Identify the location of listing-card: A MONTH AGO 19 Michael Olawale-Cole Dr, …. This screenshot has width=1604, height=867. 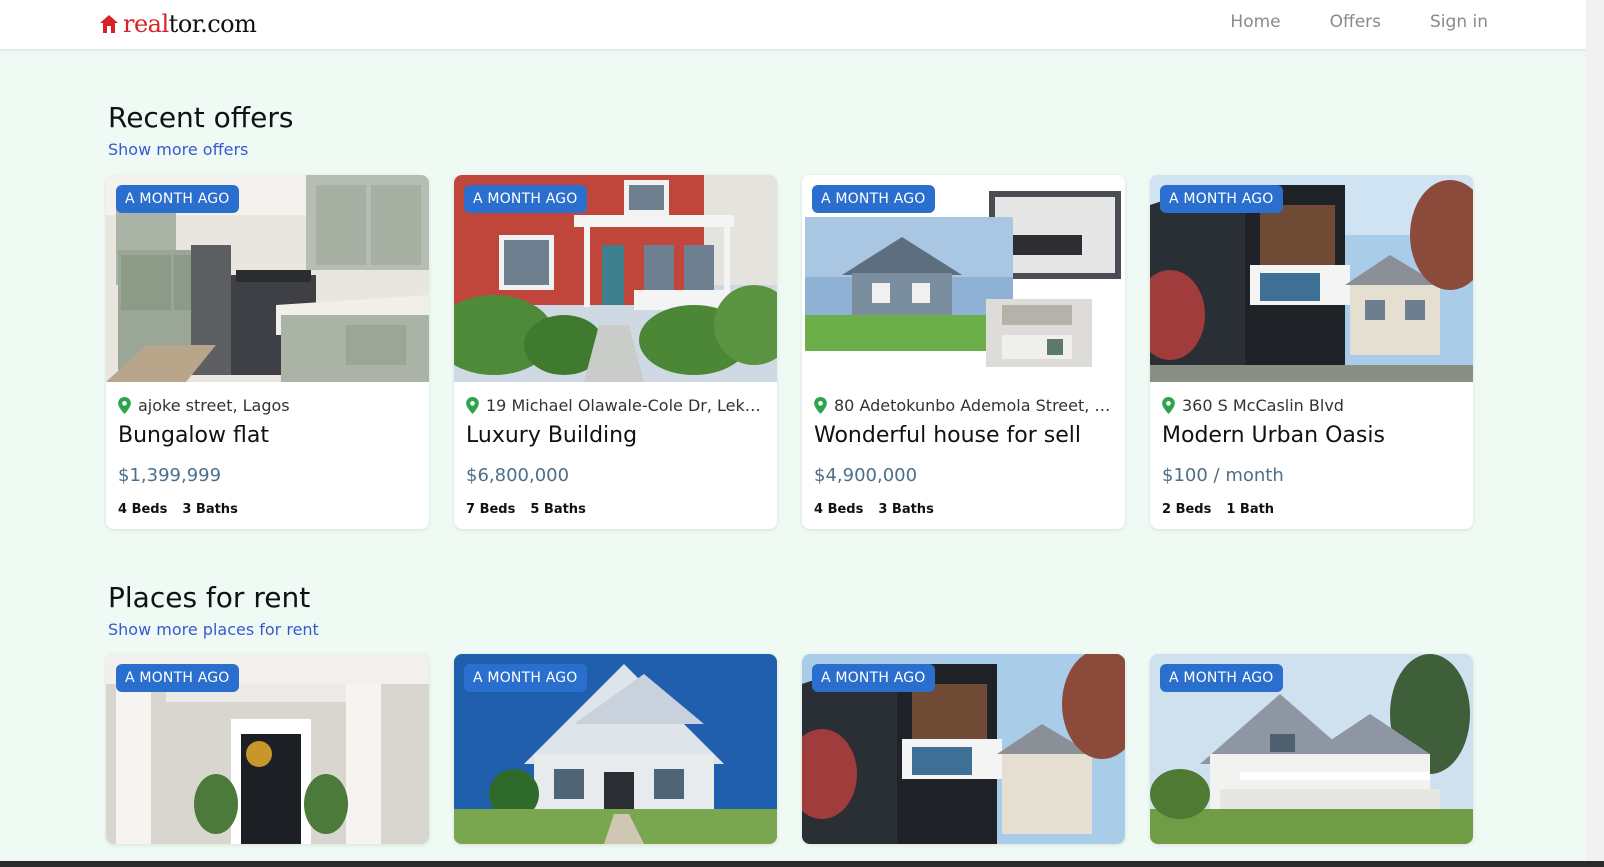
(615, 352).